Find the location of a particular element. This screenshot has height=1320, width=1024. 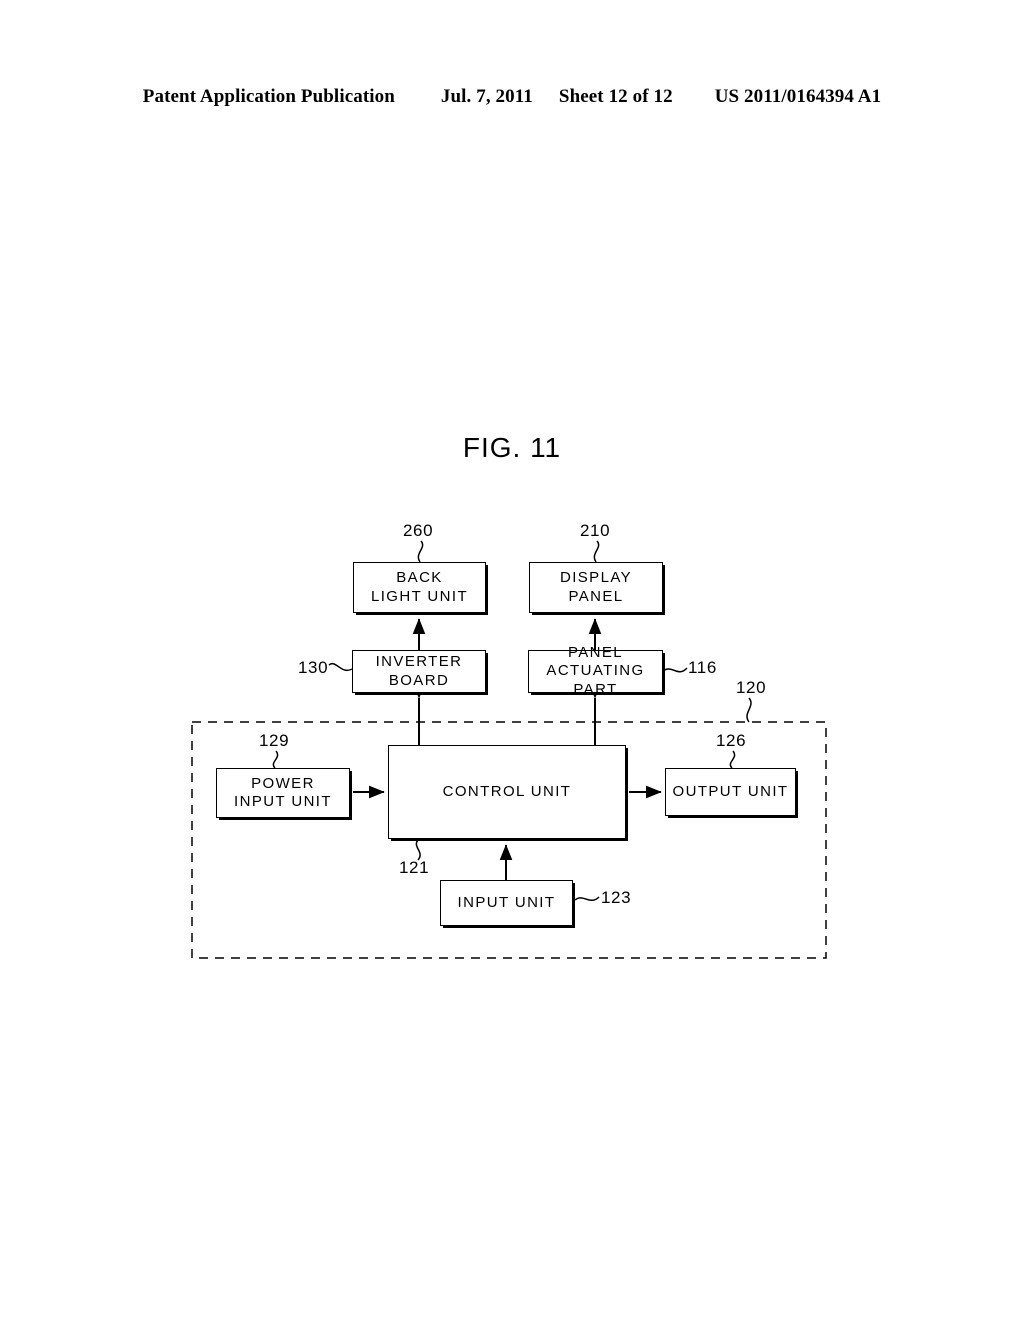

block-output-unit: OUTPUT UNIT is located at coordinates (730, 792).